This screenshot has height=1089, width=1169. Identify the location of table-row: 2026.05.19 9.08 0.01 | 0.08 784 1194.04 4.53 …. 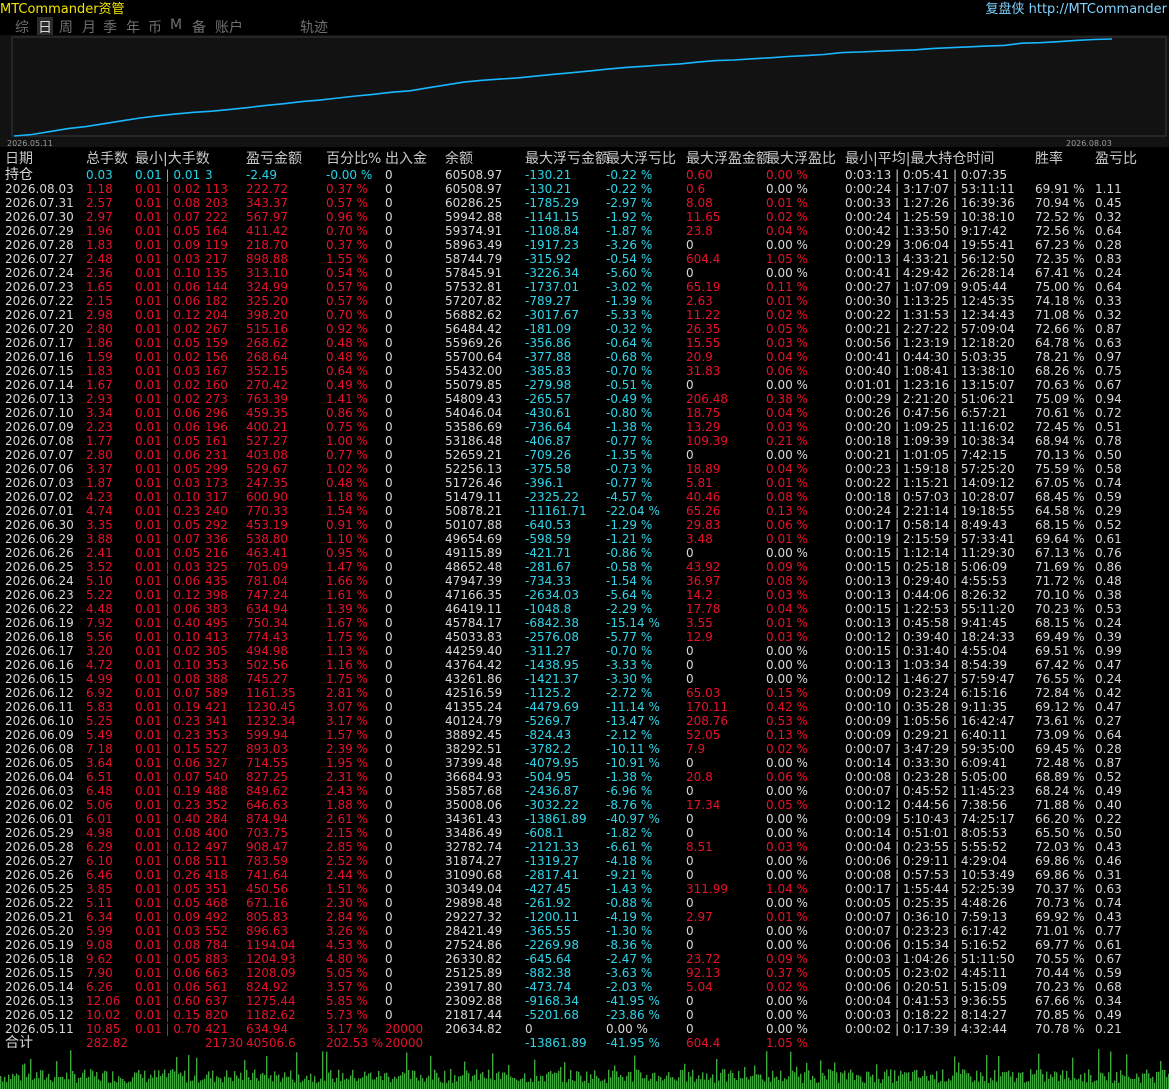
(584, 945).